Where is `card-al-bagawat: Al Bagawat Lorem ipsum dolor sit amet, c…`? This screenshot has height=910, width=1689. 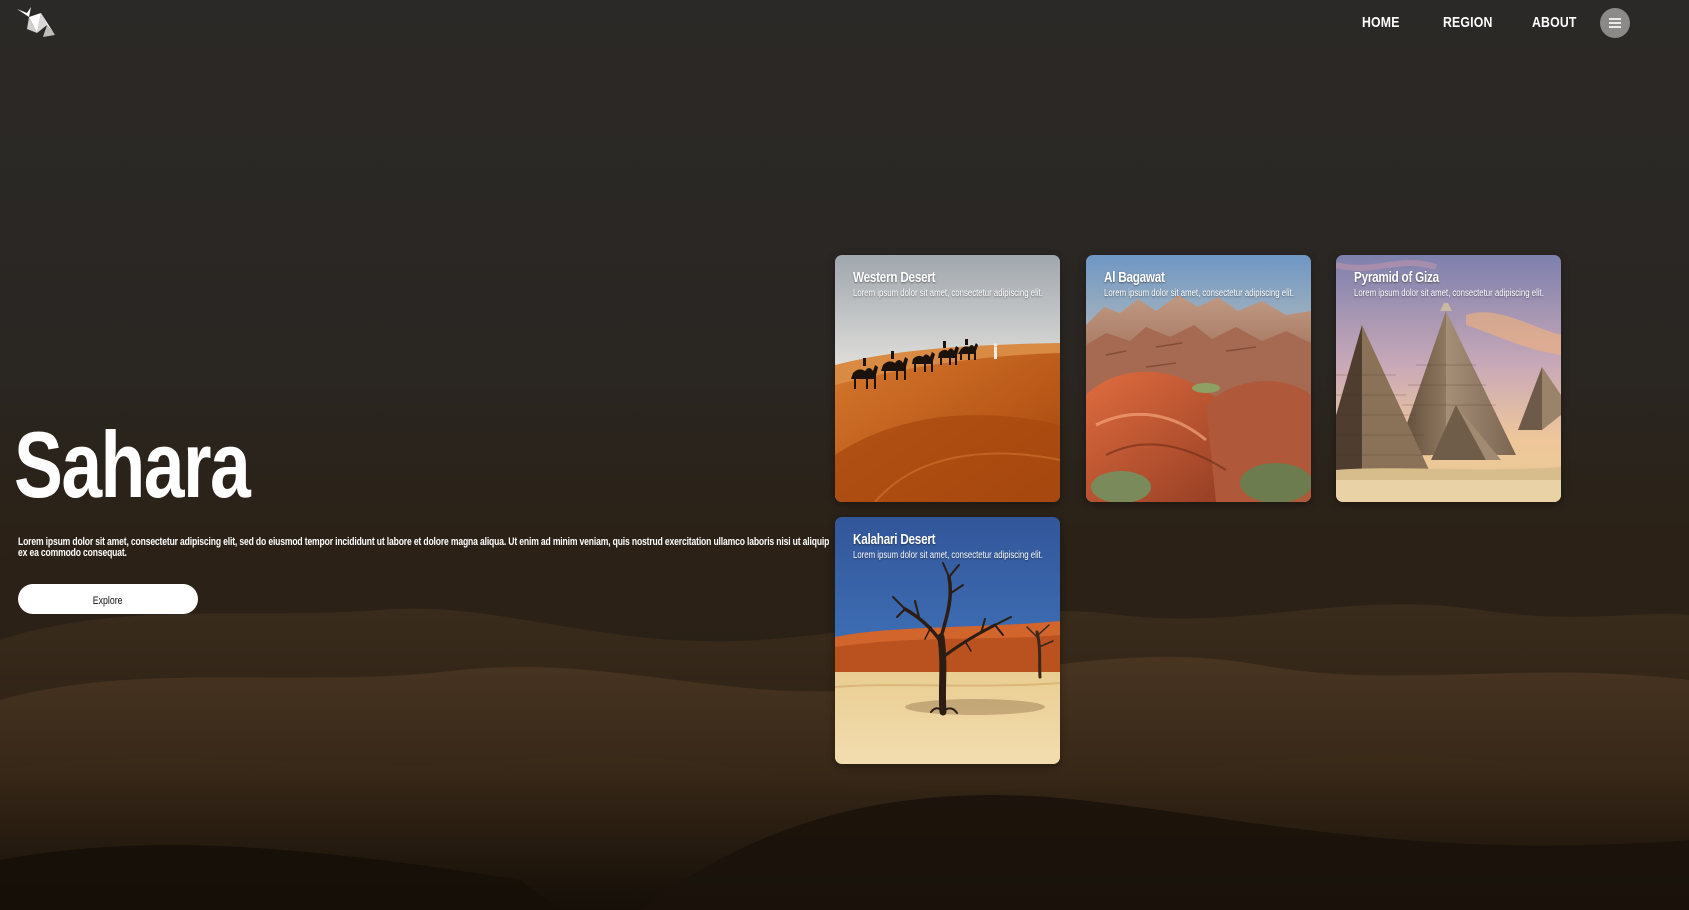
card-al-bagawat: Al Bagawat Lorem ipsum dolor sit amet, c… is located at coordinates (1198, 378).